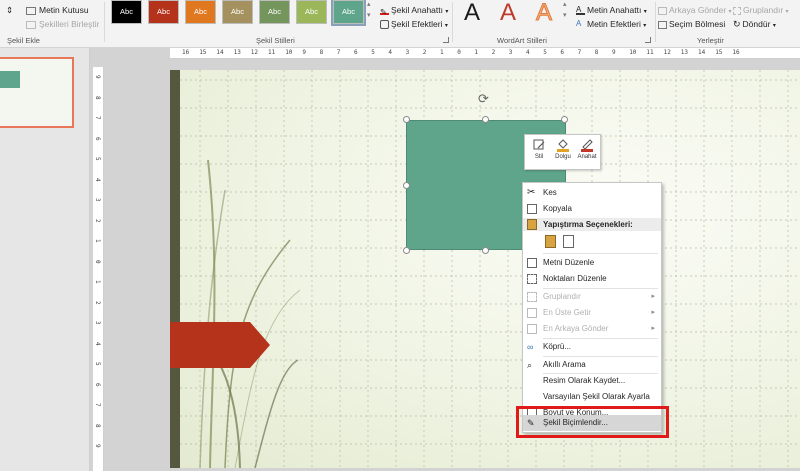 This screenshot has width=800, height=471. I want to click on send-backward-icon, so click(662, 10).